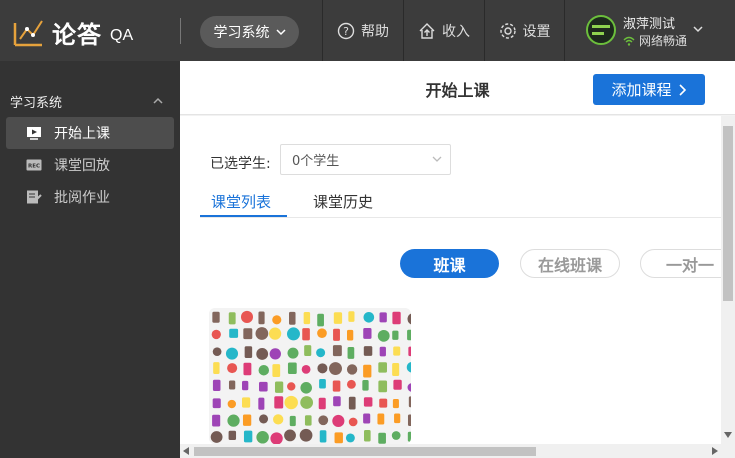  I want to click on settings-button: 设置, so click(524, 30).